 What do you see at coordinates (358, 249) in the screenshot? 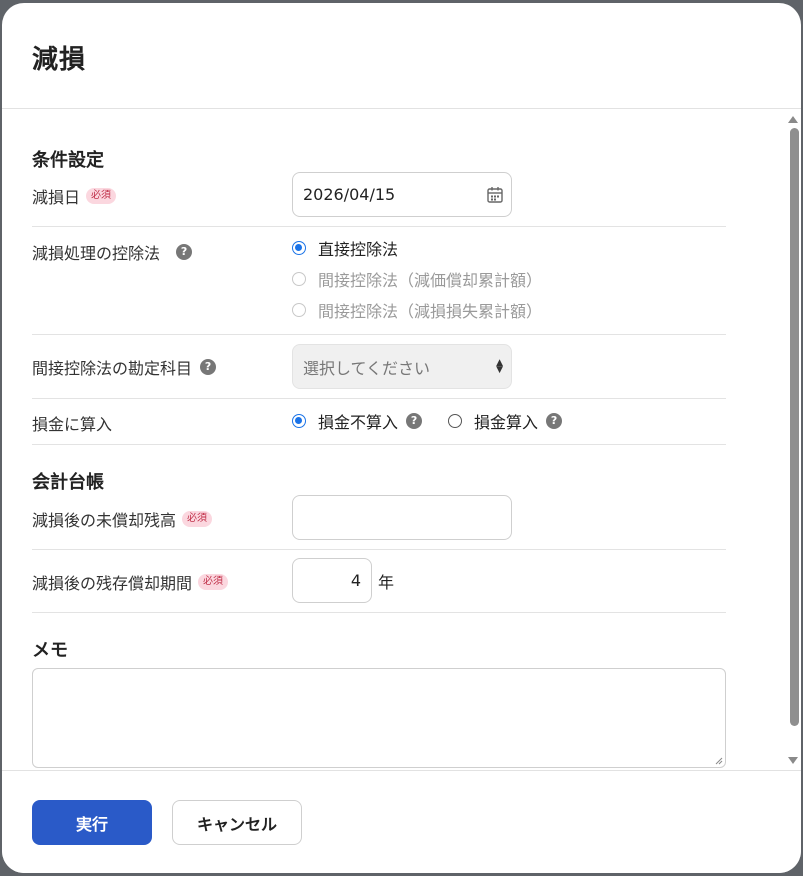
I see `radio-label: 直接控除法` at bounding box center [358, 249].